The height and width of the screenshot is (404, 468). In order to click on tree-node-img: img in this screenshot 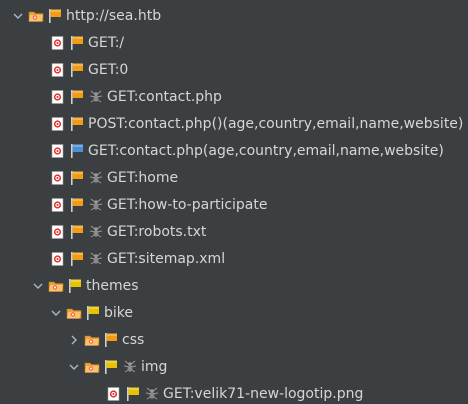, I will do `click(234, 366)`.